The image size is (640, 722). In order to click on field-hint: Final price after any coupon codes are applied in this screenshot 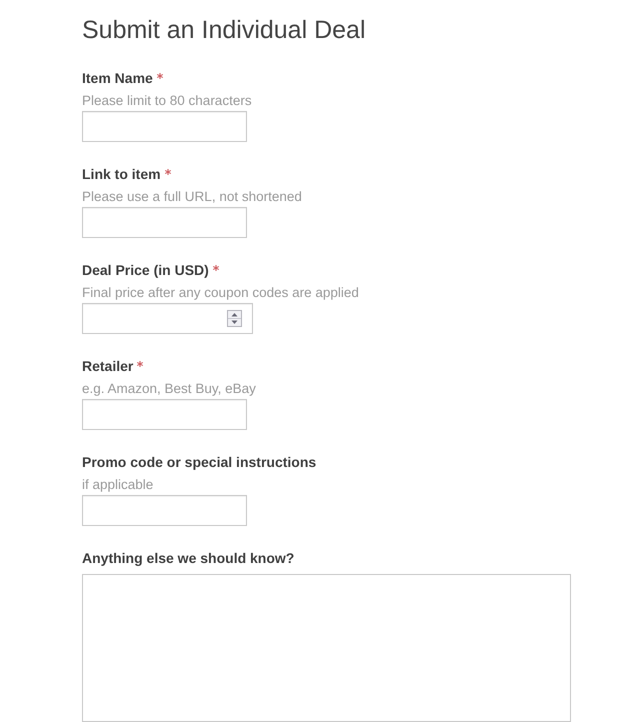, I will do `click(220, 293)`.